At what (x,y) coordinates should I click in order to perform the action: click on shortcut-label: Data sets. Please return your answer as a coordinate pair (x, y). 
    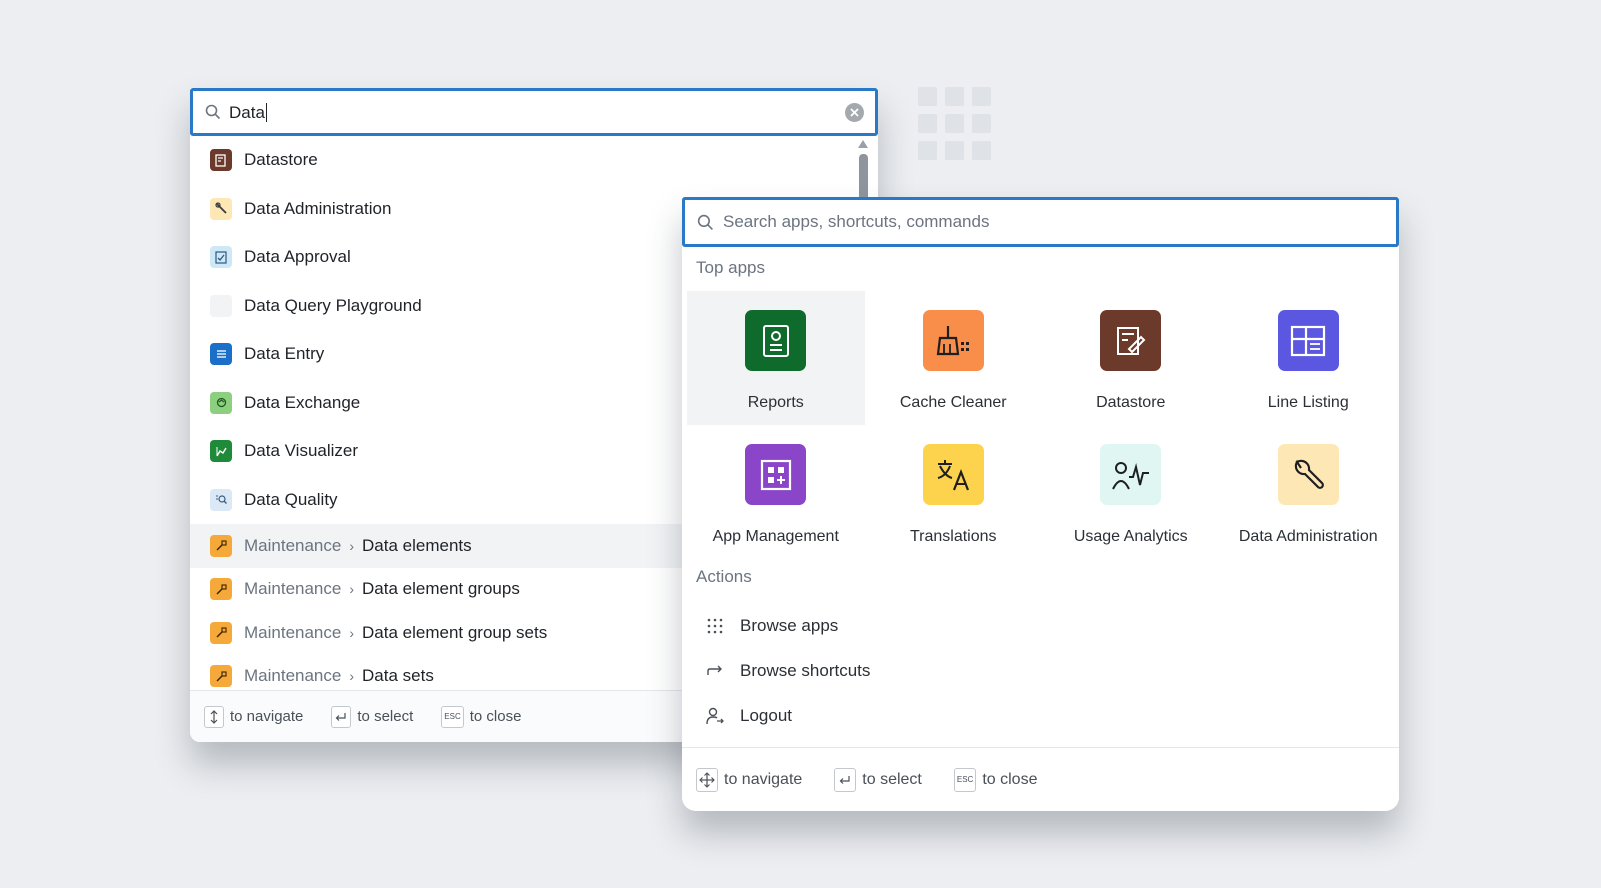
    Looking at the image, I should click on (398, 676).